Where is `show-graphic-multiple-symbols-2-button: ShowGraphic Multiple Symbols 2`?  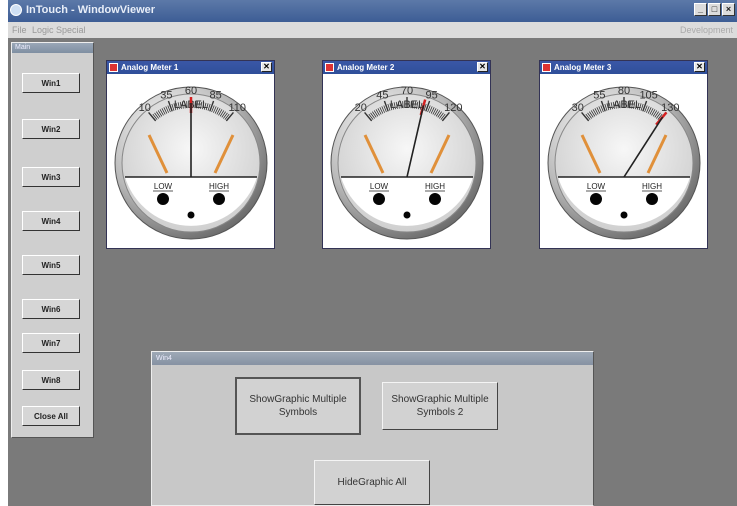
show-graphic-multiple-symbols-2-button: ShowGraphic Multiple Symbols 2 is located at coordinates (440, 406).